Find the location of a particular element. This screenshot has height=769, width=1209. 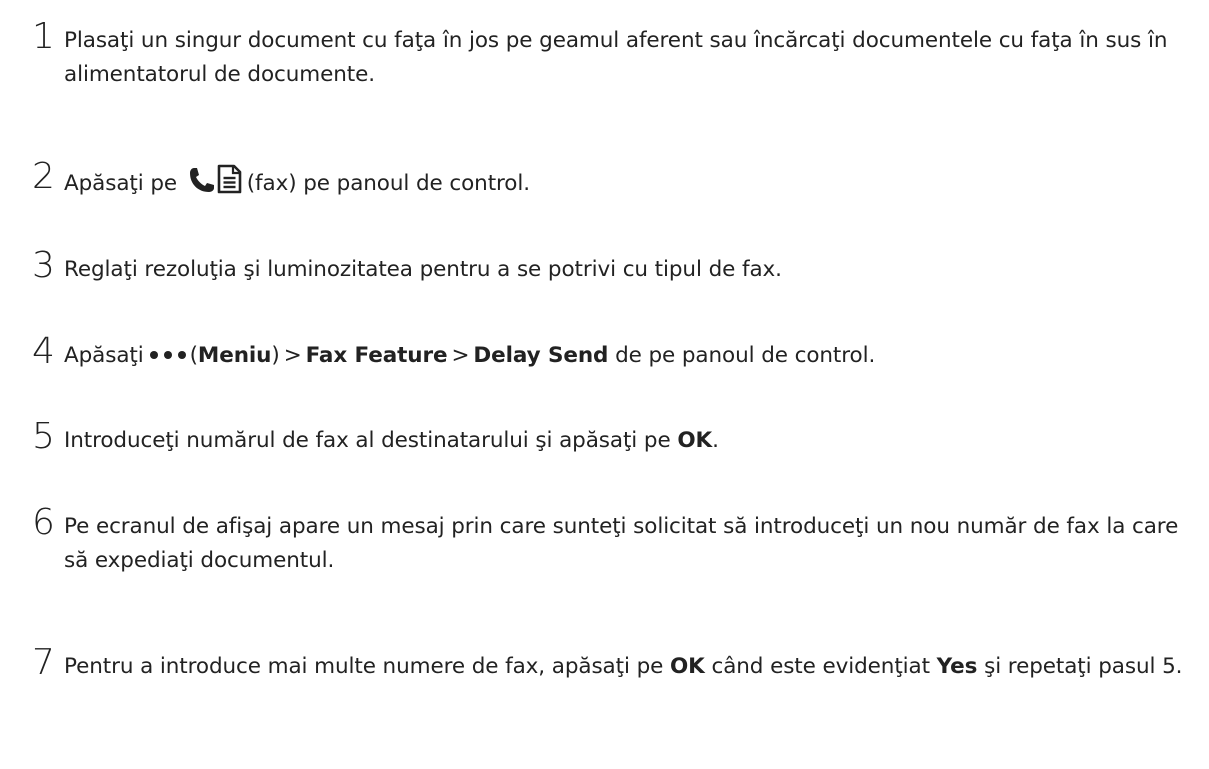

step-text: Apăsaţi pe (fax) pe panoul de control. is located at coordinates (629, 182).